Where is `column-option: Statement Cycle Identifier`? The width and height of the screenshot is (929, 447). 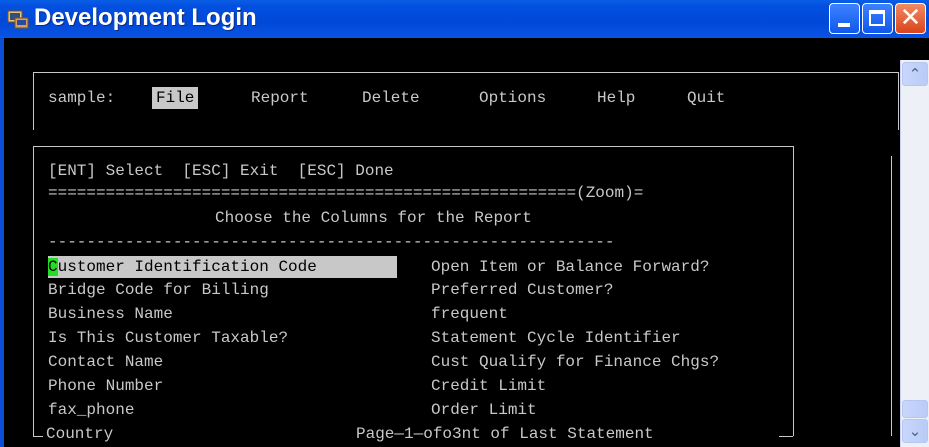
column-option: Statement Cycle Identifier is located at coordinates (556, 338).